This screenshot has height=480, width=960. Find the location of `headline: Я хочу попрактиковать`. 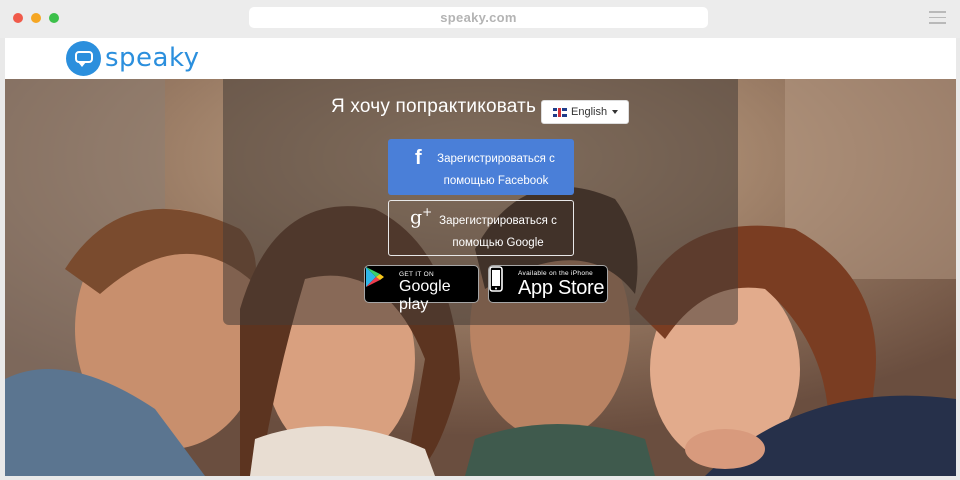

headline: Я хочу попрактиковать is located at coordinates (434, 106).